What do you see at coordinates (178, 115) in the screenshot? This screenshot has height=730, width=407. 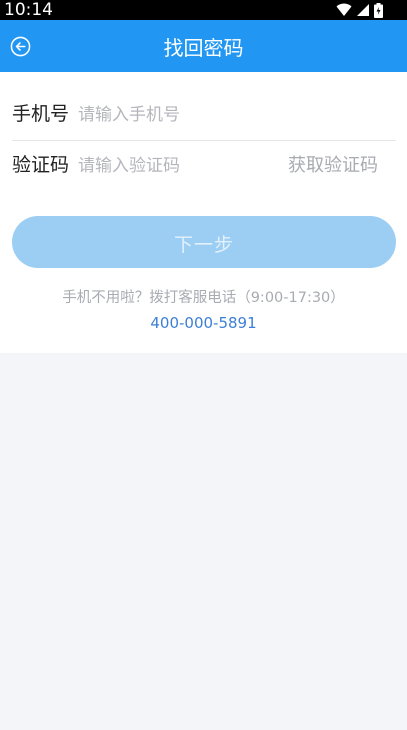 I see `phone-input` at bounding box center [178, 115].